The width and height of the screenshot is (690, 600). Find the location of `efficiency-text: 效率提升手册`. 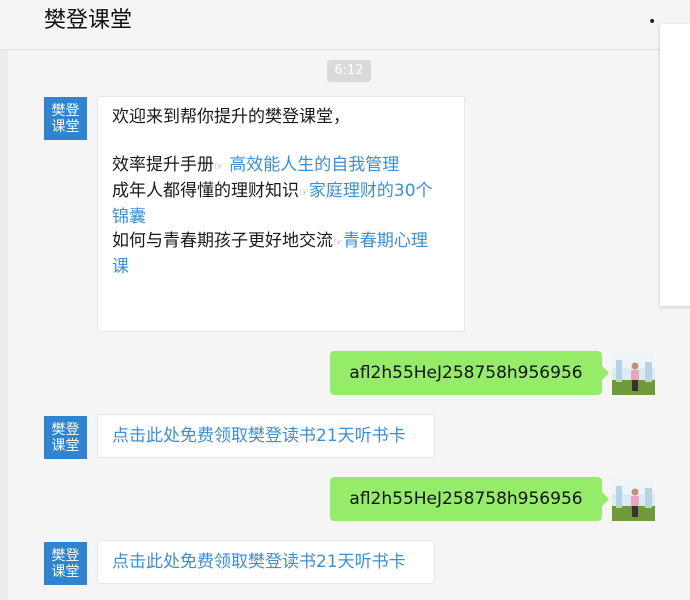

efficiency-text: 效率提升手册 is located at coordinates (163, 165).